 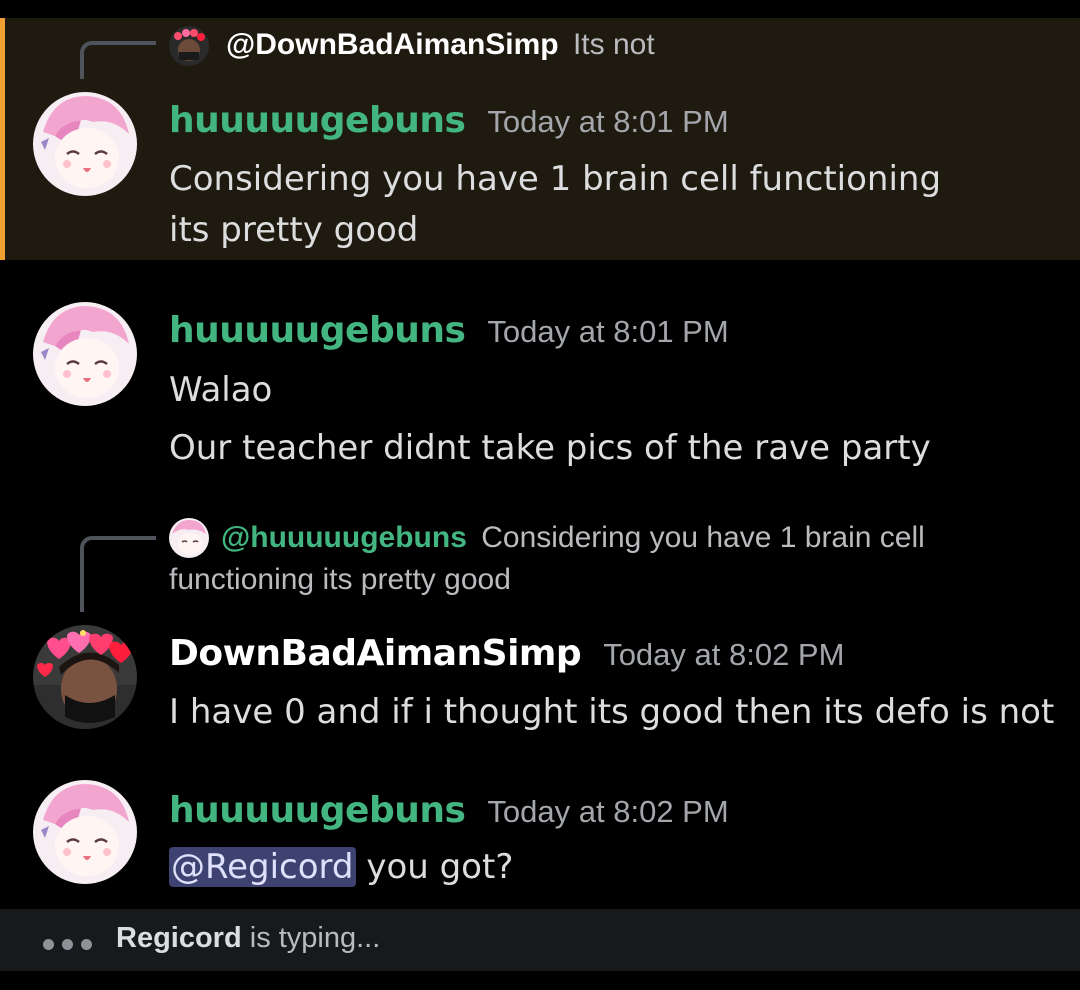 I want to click on reply-text: Considering you have 1 brain cell, so click(x=703, y=537).